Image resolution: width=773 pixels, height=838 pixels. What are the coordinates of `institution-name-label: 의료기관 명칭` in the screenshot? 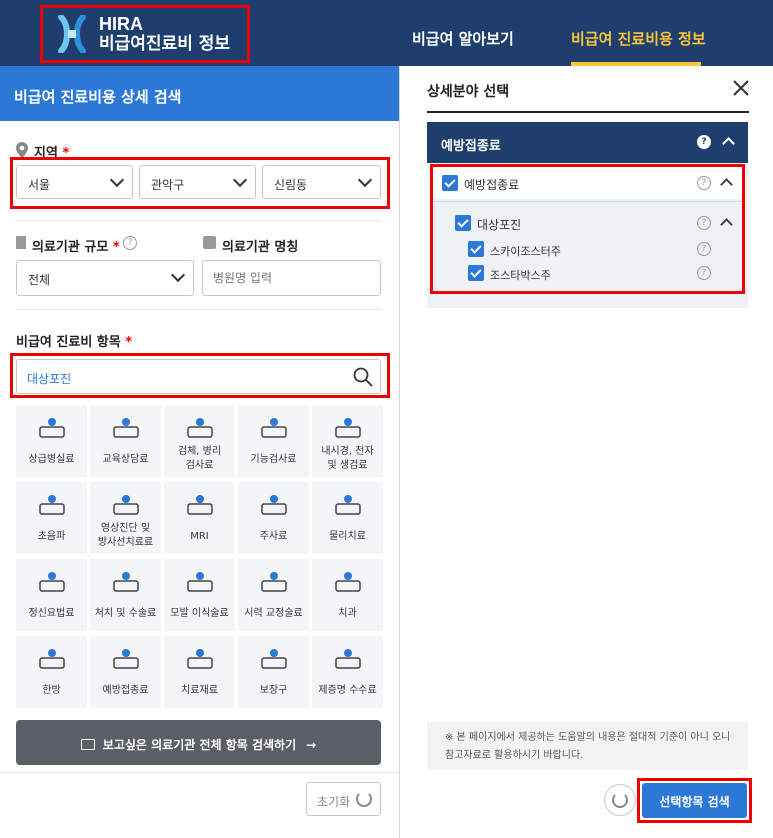 It's located at (260, 247).